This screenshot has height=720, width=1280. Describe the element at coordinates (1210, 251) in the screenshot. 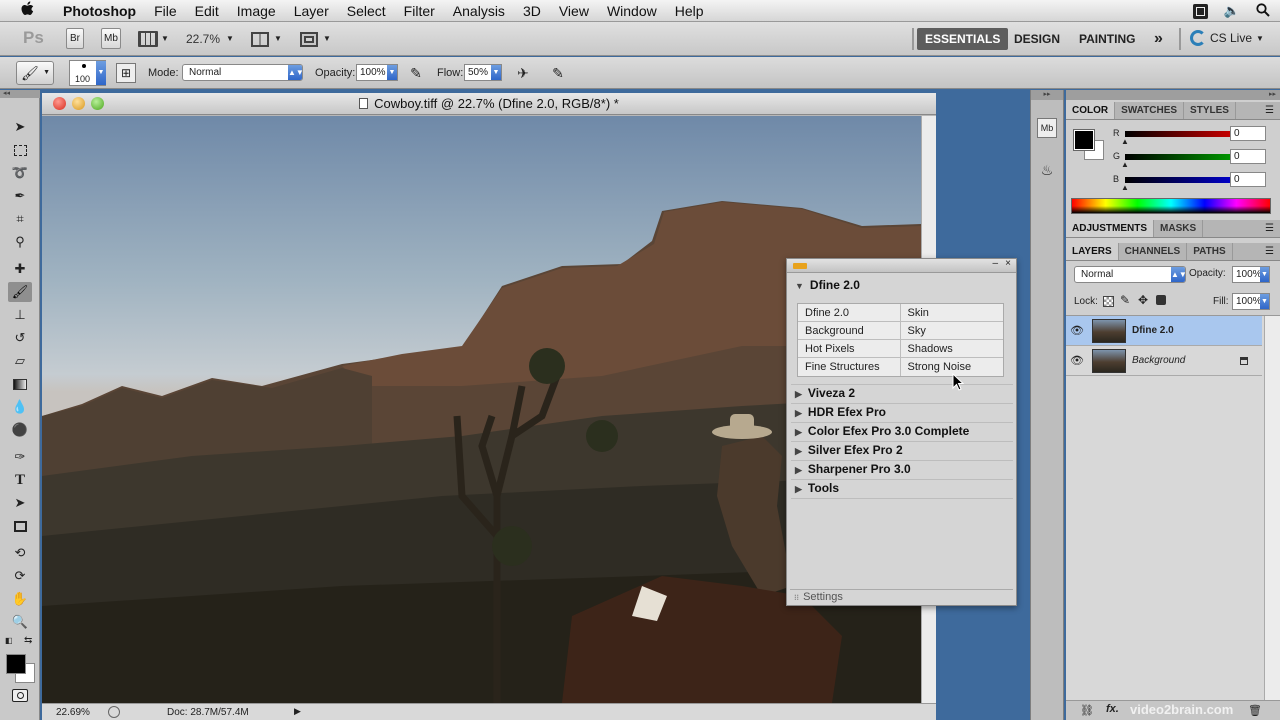

I see `tab-paths: PATHS` at that location.